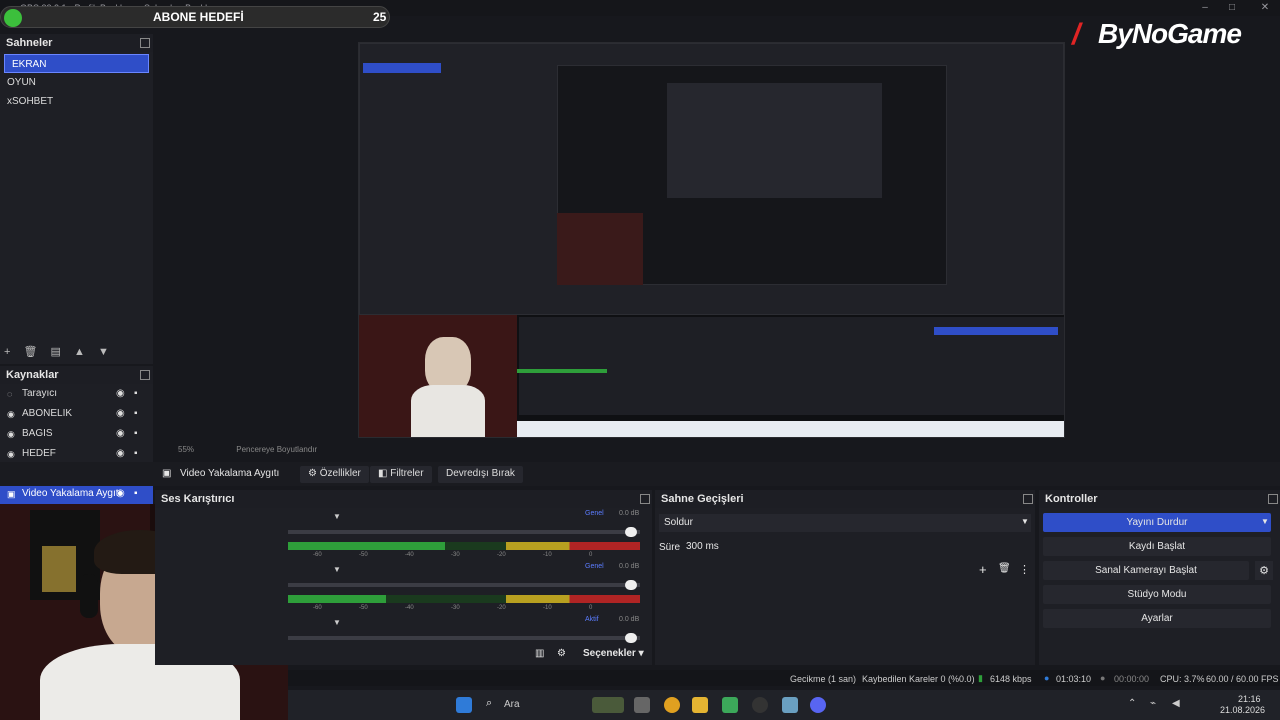 The width and height of the screenshot is (1280, 720). I want to click on mixer-title: Ses Karıştırıcı, so click(198, 499).